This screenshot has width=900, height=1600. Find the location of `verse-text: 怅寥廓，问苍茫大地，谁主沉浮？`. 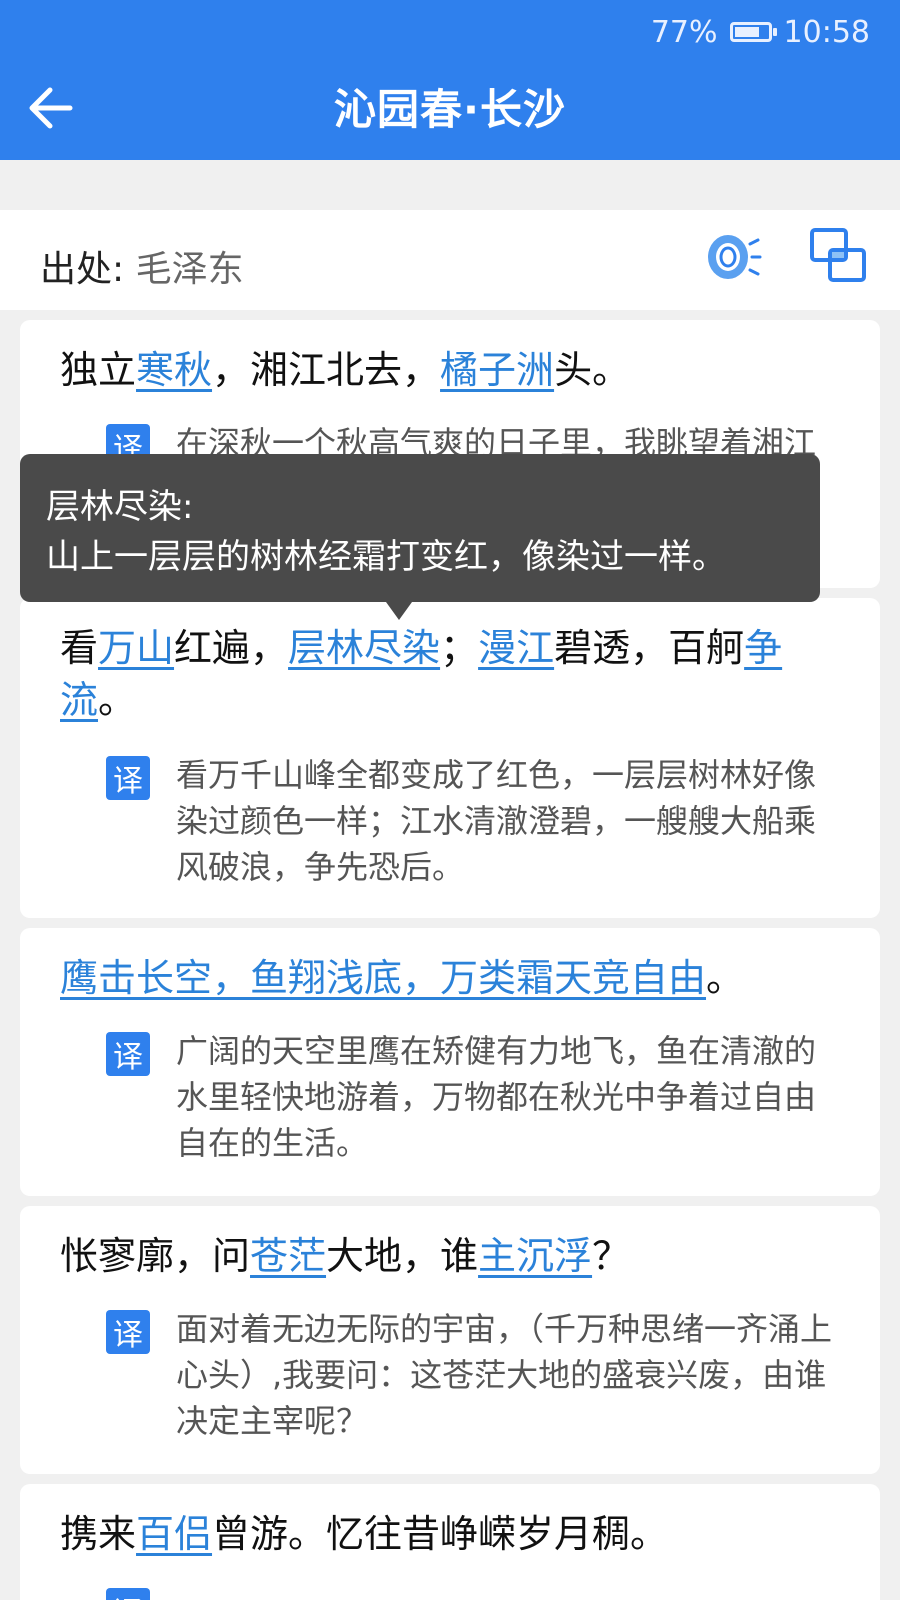

verse-text: 怅寥廓，问苍茫大地，谁主沉浮？ is located at coordinates (450, 1256).